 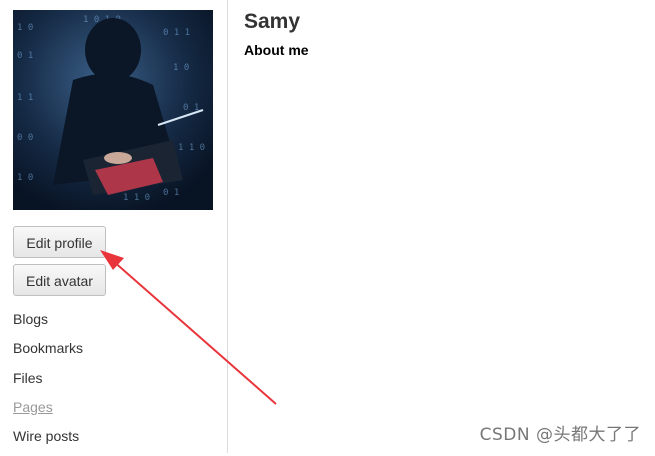 I want to click on menu-link-blogs: Blogs, so click(x=30, y=319).